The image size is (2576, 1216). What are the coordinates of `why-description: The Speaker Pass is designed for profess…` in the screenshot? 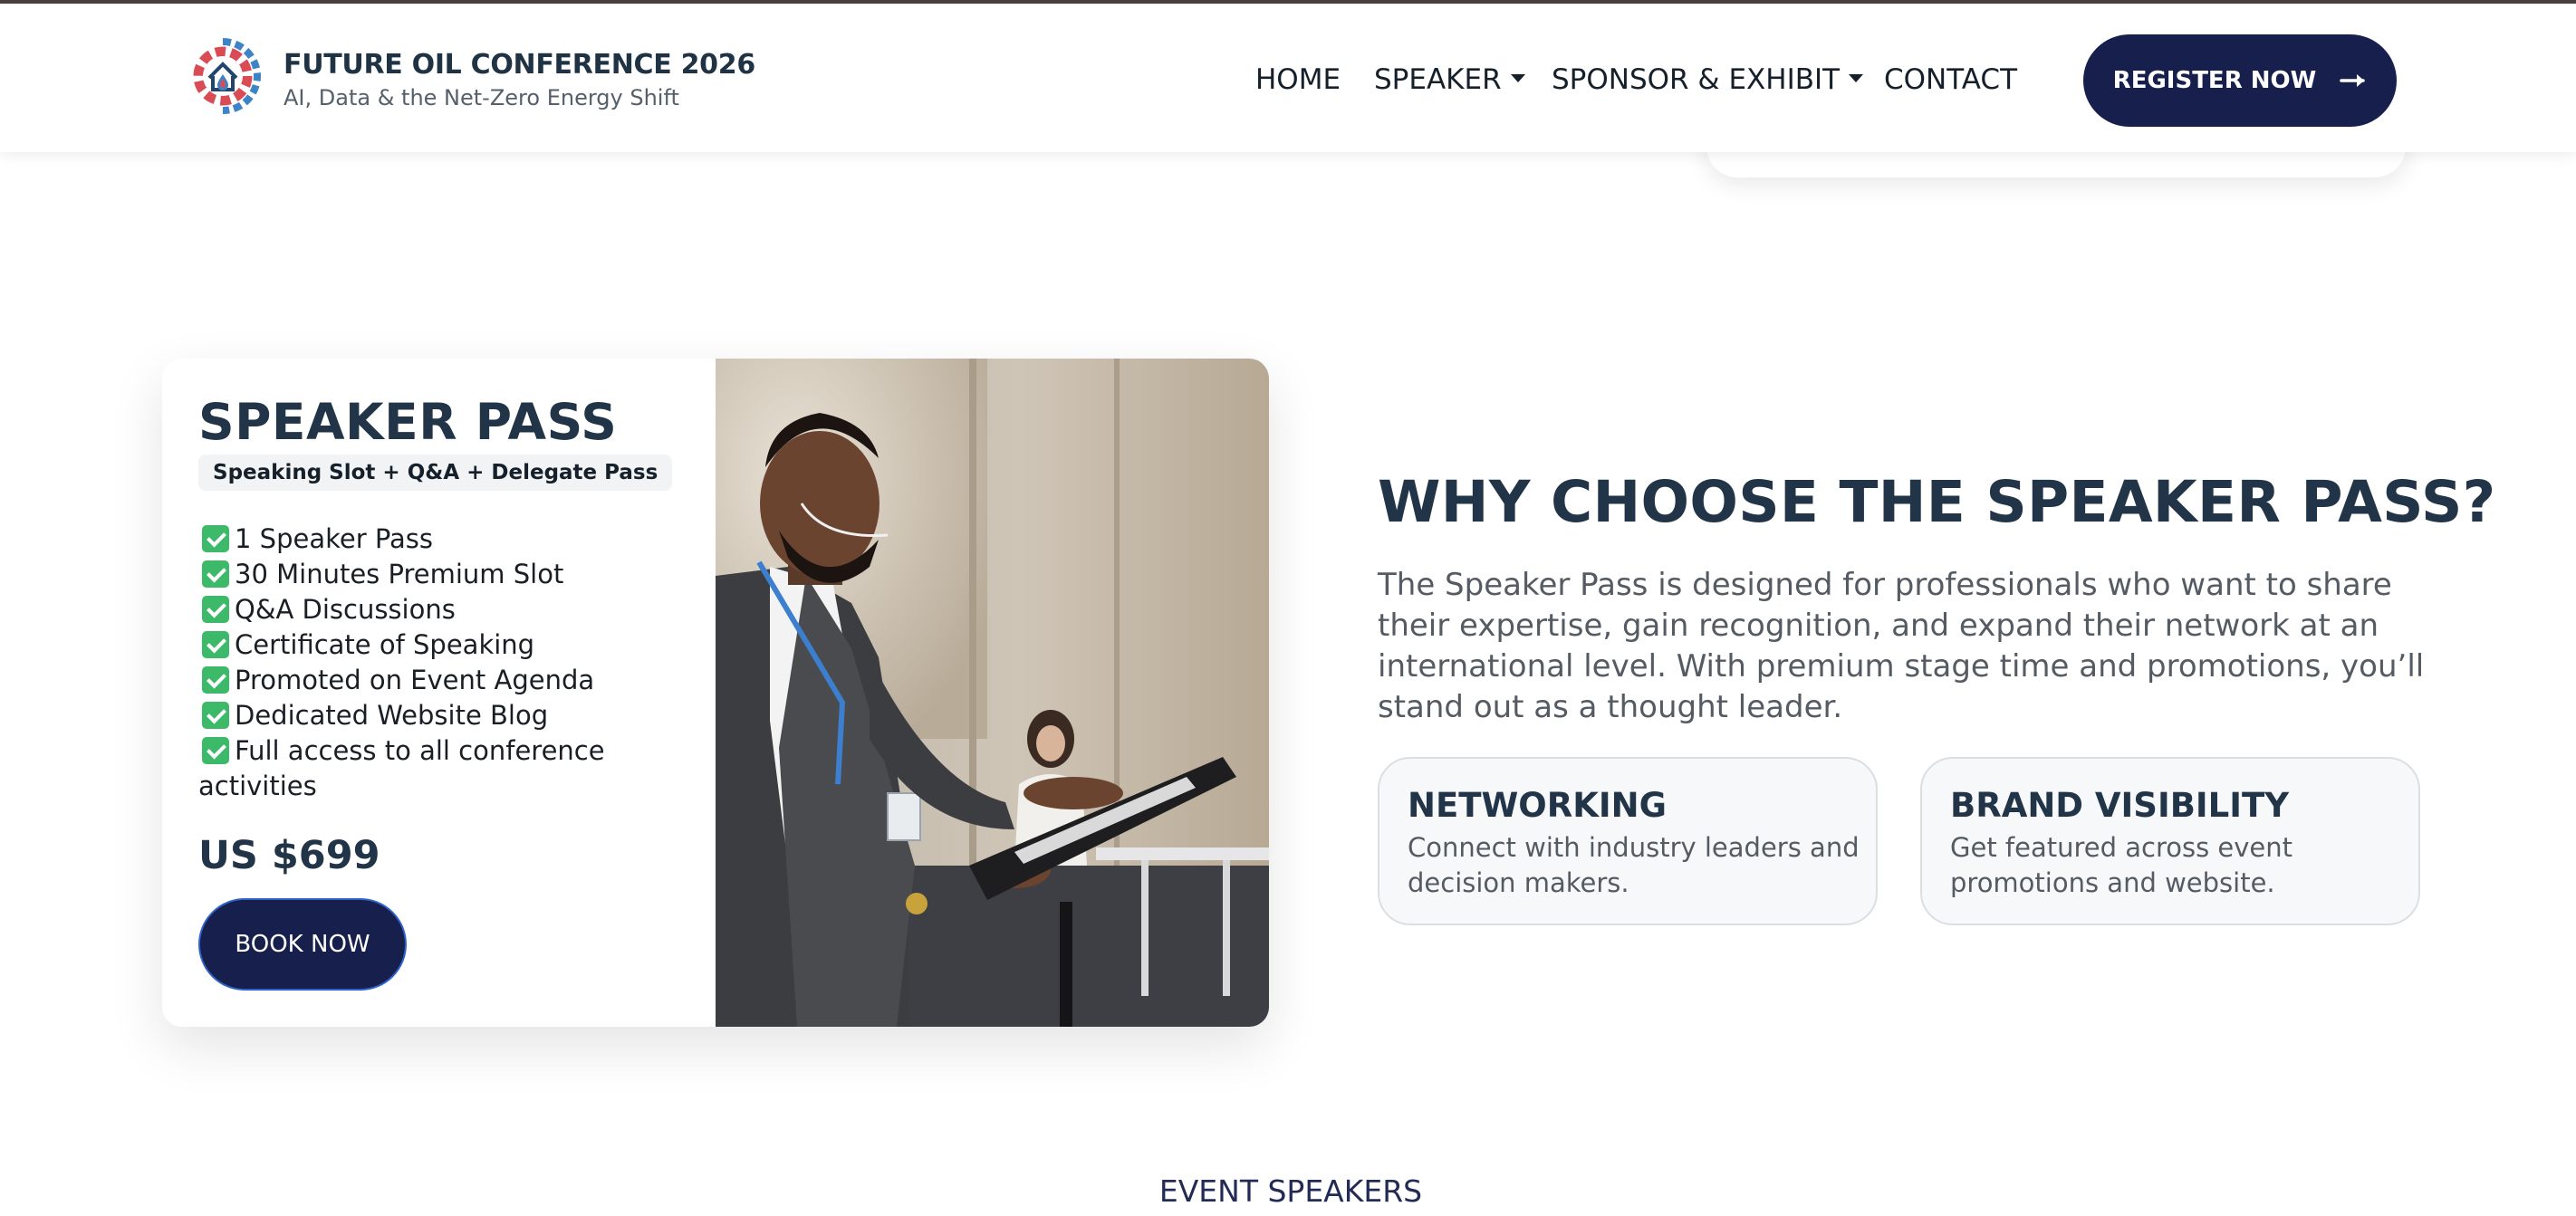 It's located at (1901, 646).